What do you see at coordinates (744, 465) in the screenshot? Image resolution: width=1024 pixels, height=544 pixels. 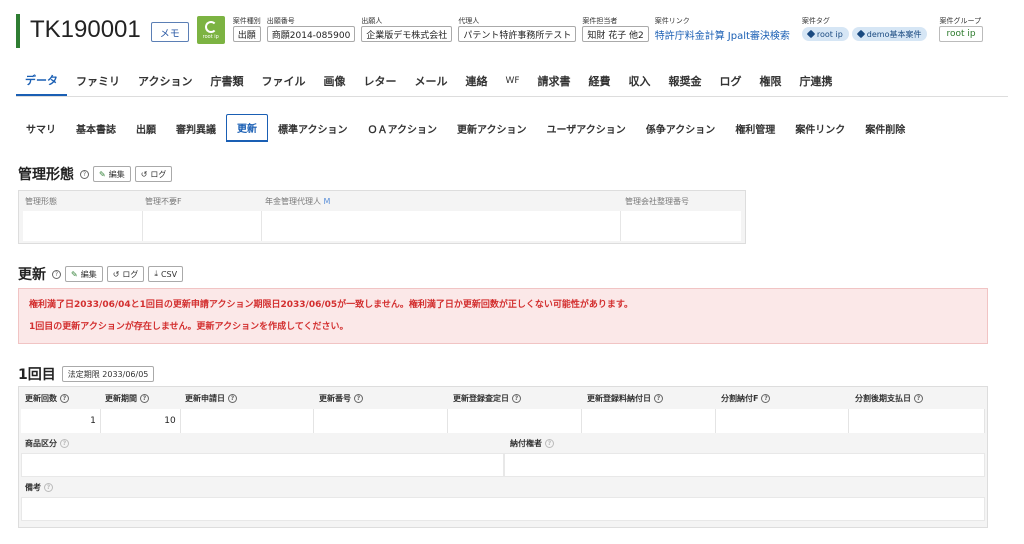 I see `payer-field` at bounding box center [744, 465].